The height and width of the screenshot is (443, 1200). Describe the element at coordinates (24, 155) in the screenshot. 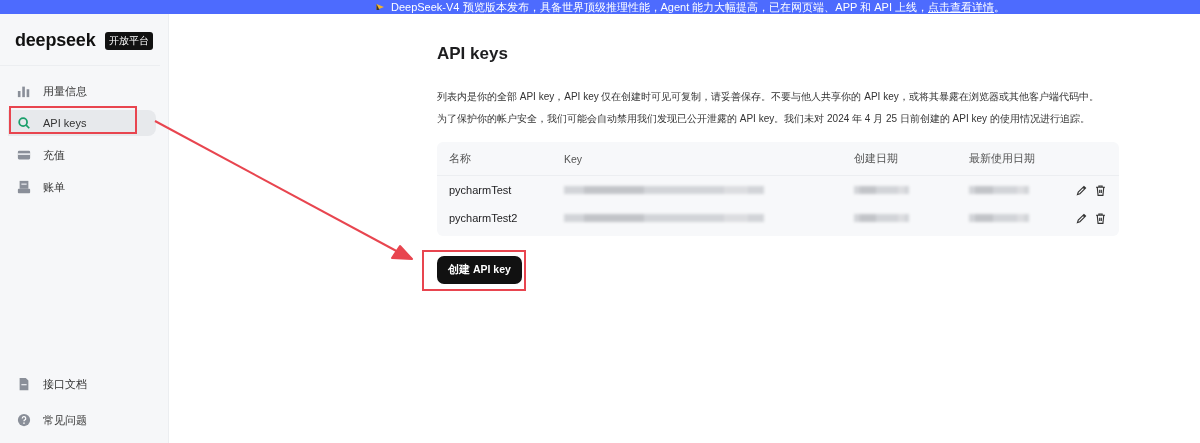

I see `card-icon` at that location.